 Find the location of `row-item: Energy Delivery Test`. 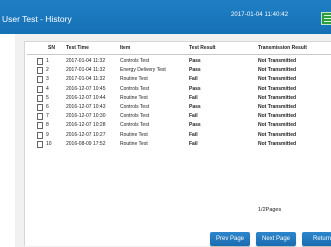

row-item: Energy Delivery Test is located at coordinates (143, 70).